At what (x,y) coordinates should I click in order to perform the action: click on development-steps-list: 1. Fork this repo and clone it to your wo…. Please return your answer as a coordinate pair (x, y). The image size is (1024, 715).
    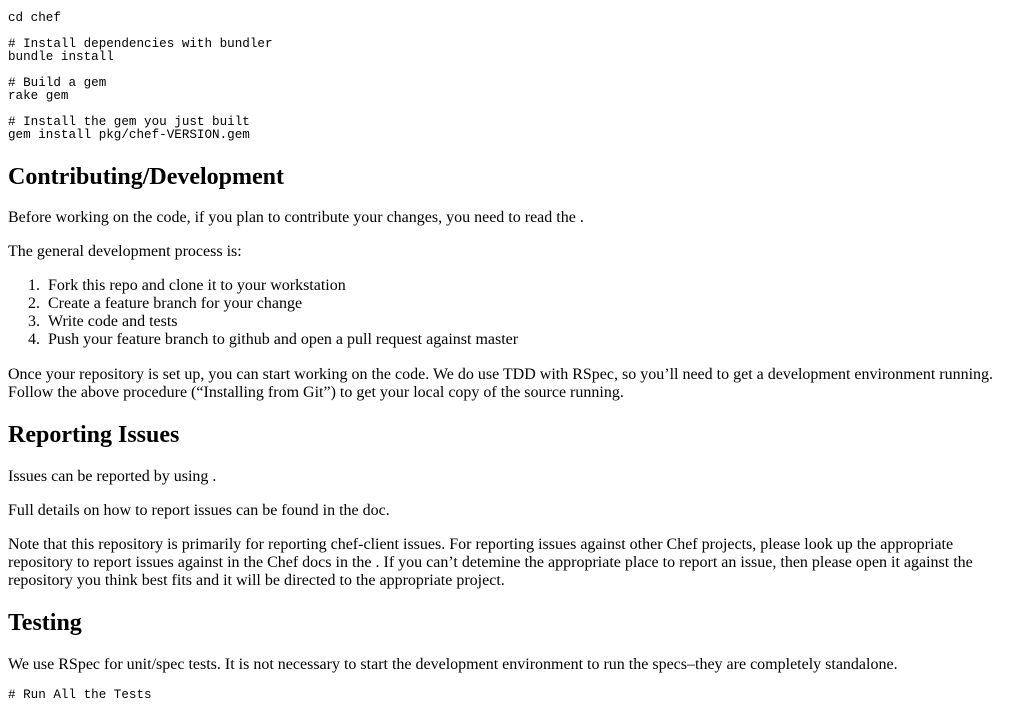
    Looking at the image, I should click on (263, 313).